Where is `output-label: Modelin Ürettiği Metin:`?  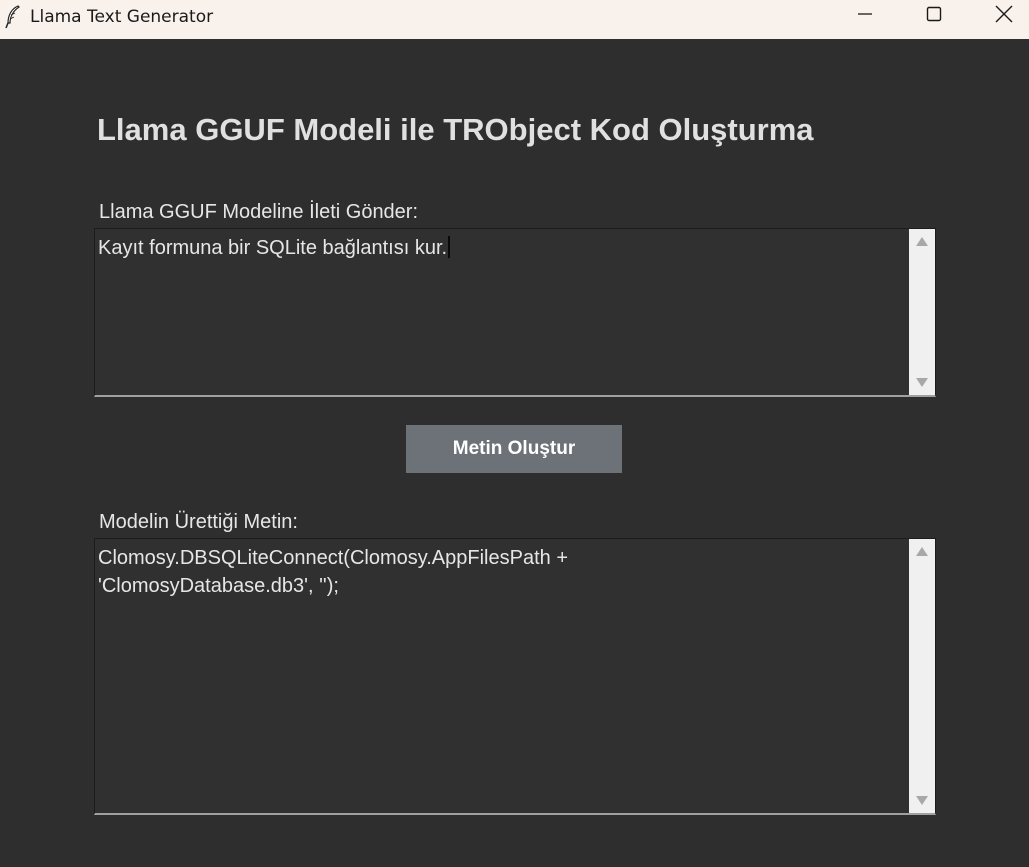
output-label: Modelin Ürettiği Metin: is located at coordinates (198, 522).